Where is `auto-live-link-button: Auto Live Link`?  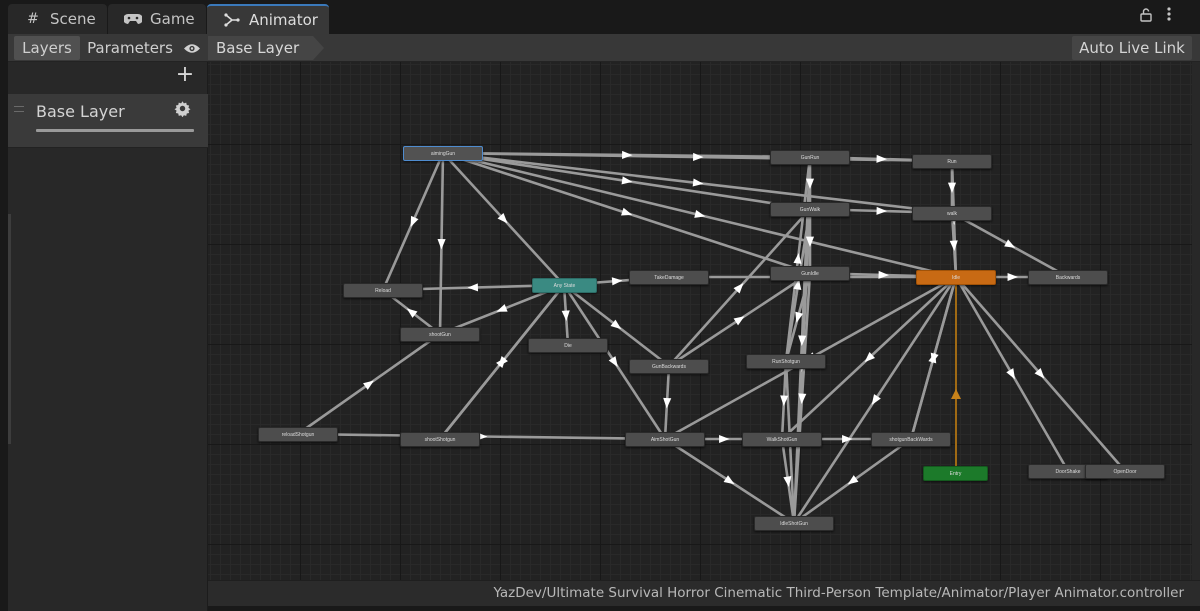
auto-live-link-button: Auto Live Link is located at coordinates (1132, 48).